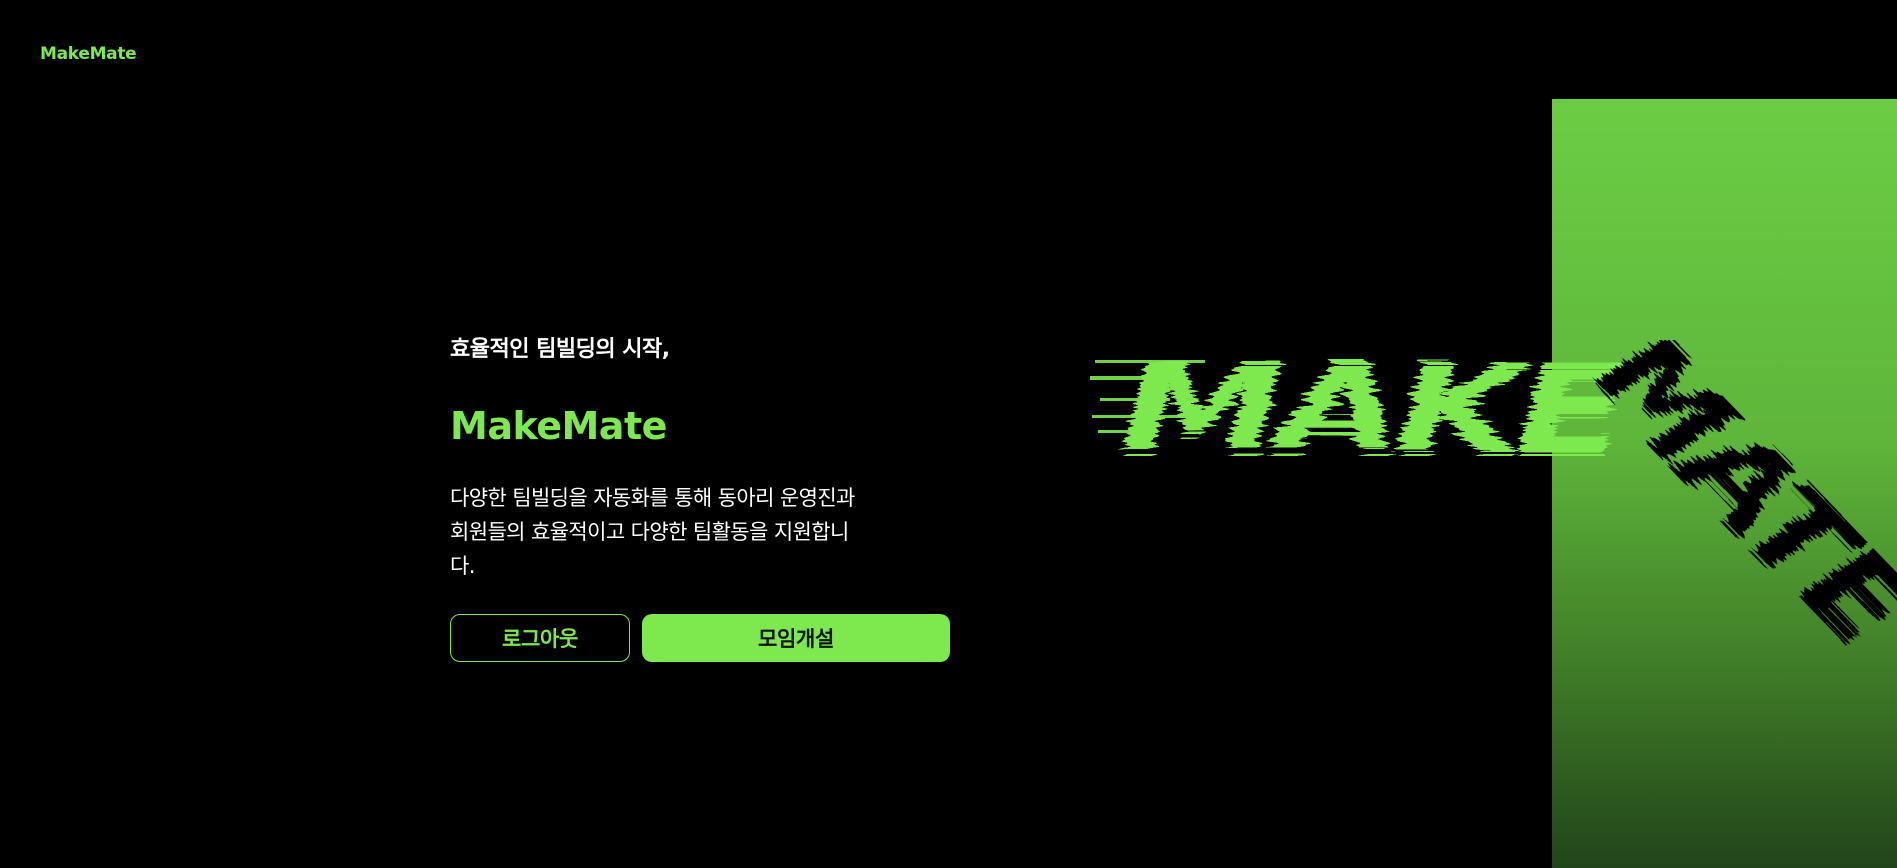  I want to click on art-word-mate: MATE, so click(1734, 507).